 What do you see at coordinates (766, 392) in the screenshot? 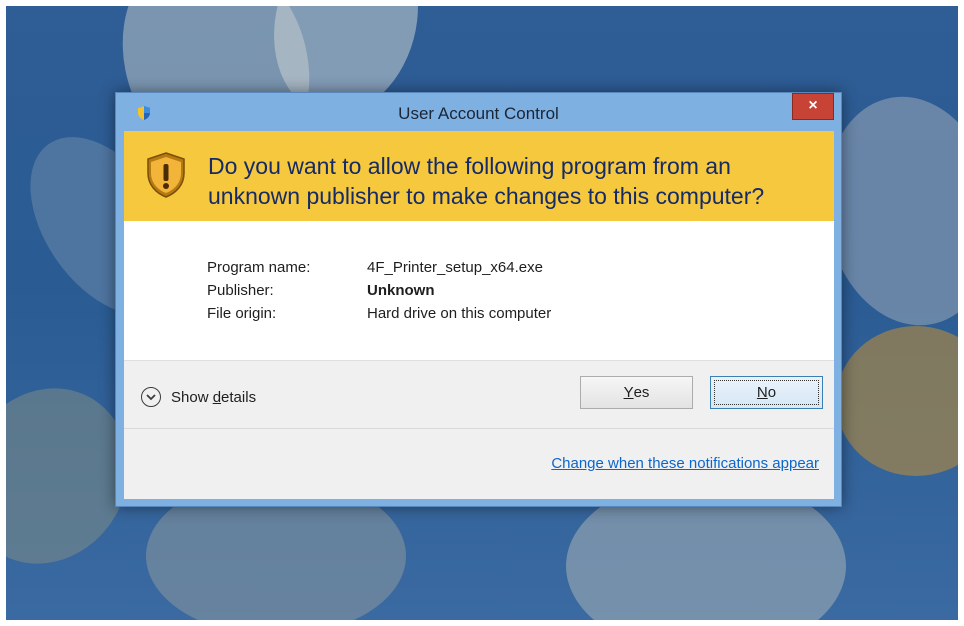
I see `no-button: No` at bounding box center [766, 392].